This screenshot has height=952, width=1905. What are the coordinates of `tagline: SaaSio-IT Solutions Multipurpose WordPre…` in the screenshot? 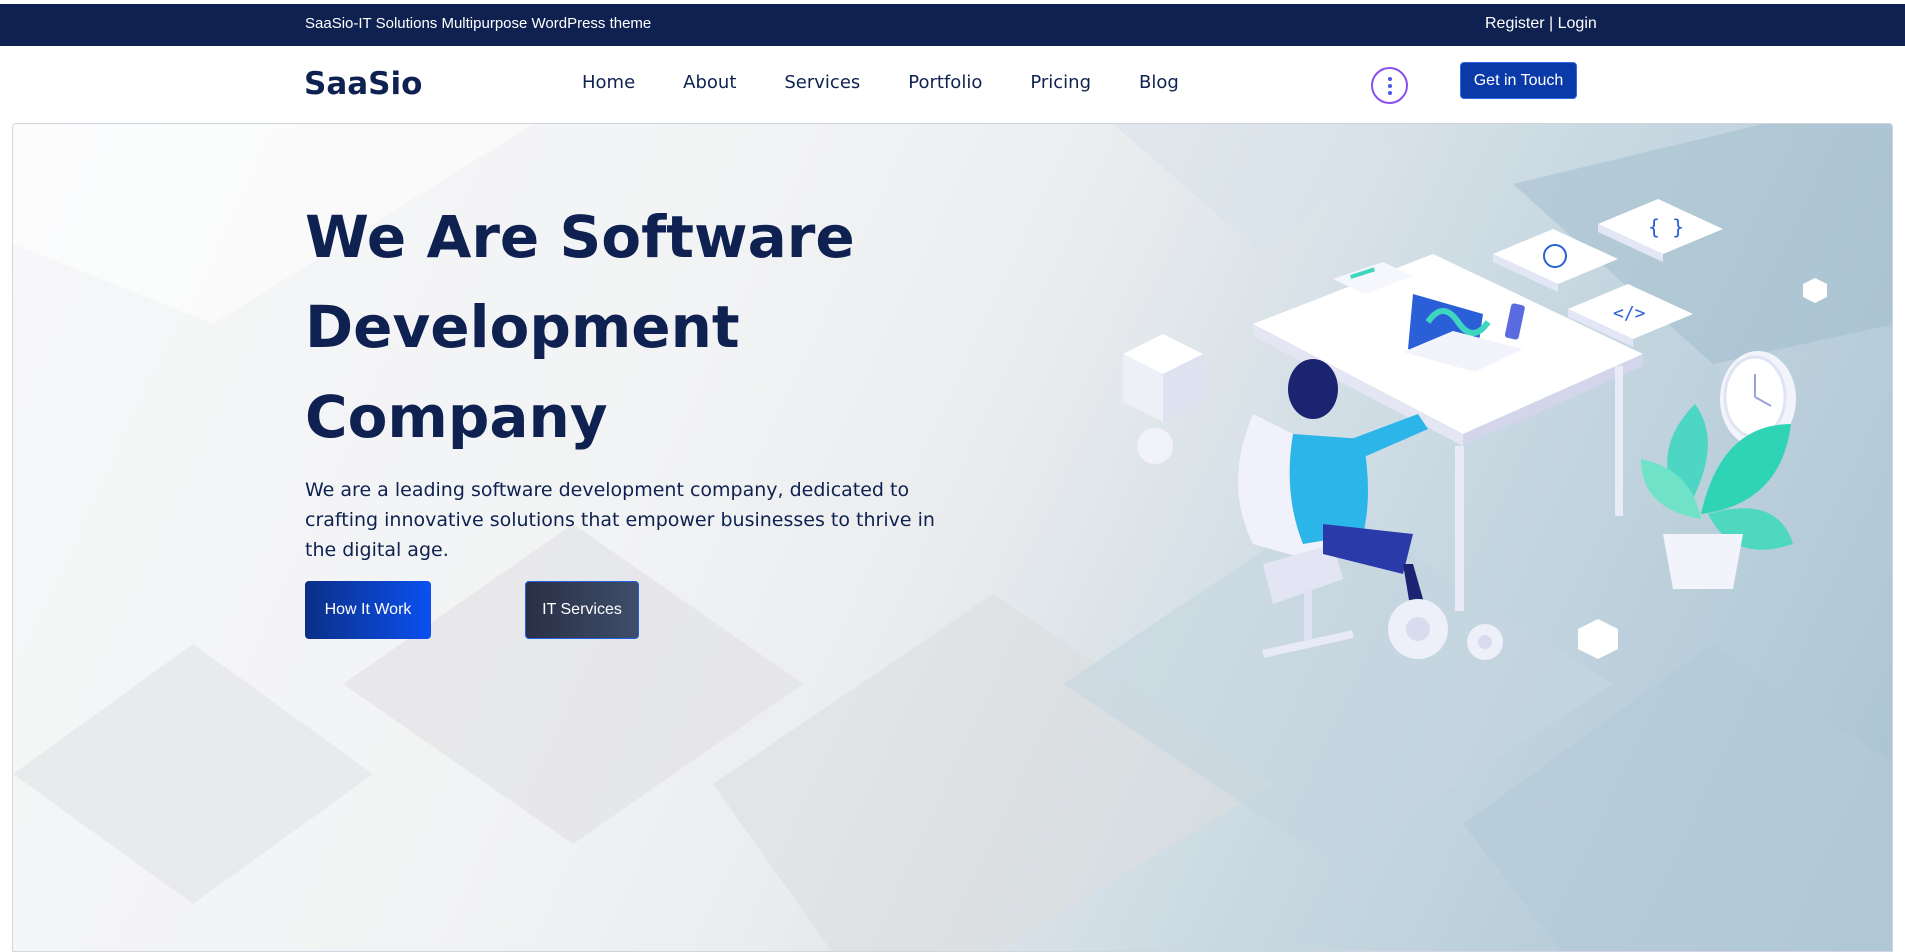 It's located at (478, 23).